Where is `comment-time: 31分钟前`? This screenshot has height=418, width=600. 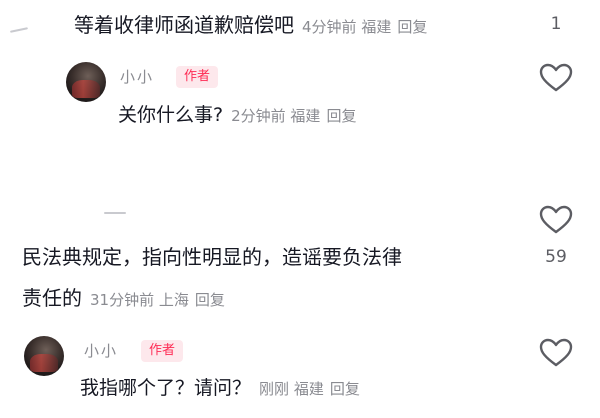 comment-time: 31分钟前 is located at coordinates (122, 300).